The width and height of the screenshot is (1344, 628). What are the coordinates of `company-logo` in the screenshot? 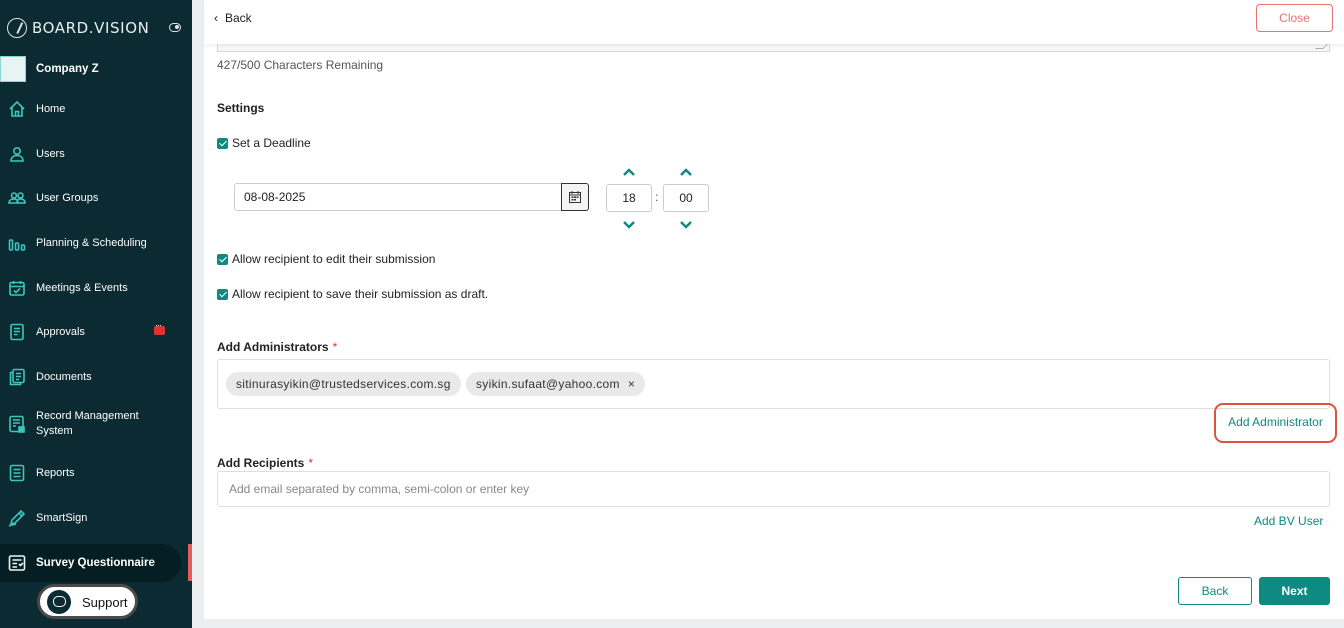 It's located at (13, 69).